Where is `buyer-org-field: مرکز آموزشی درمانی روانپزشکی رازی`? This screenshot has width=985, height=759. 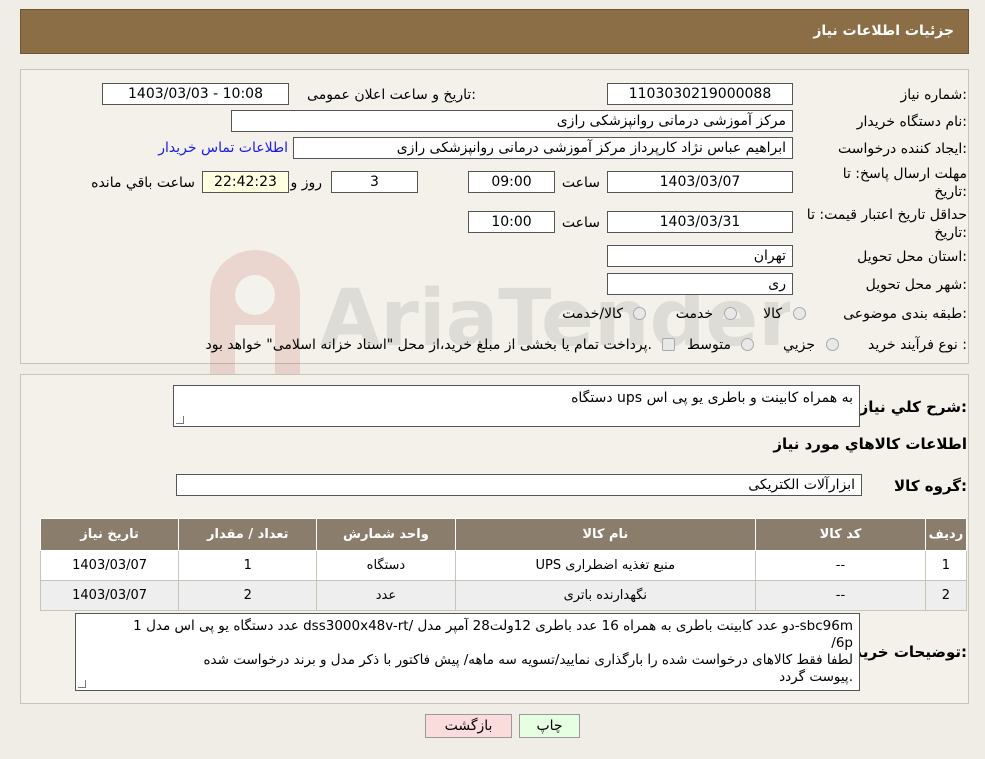
buyer-org-field: مرکز آموزشی درمانی روانپزشکی رازی is located at coordinates (512, 121).